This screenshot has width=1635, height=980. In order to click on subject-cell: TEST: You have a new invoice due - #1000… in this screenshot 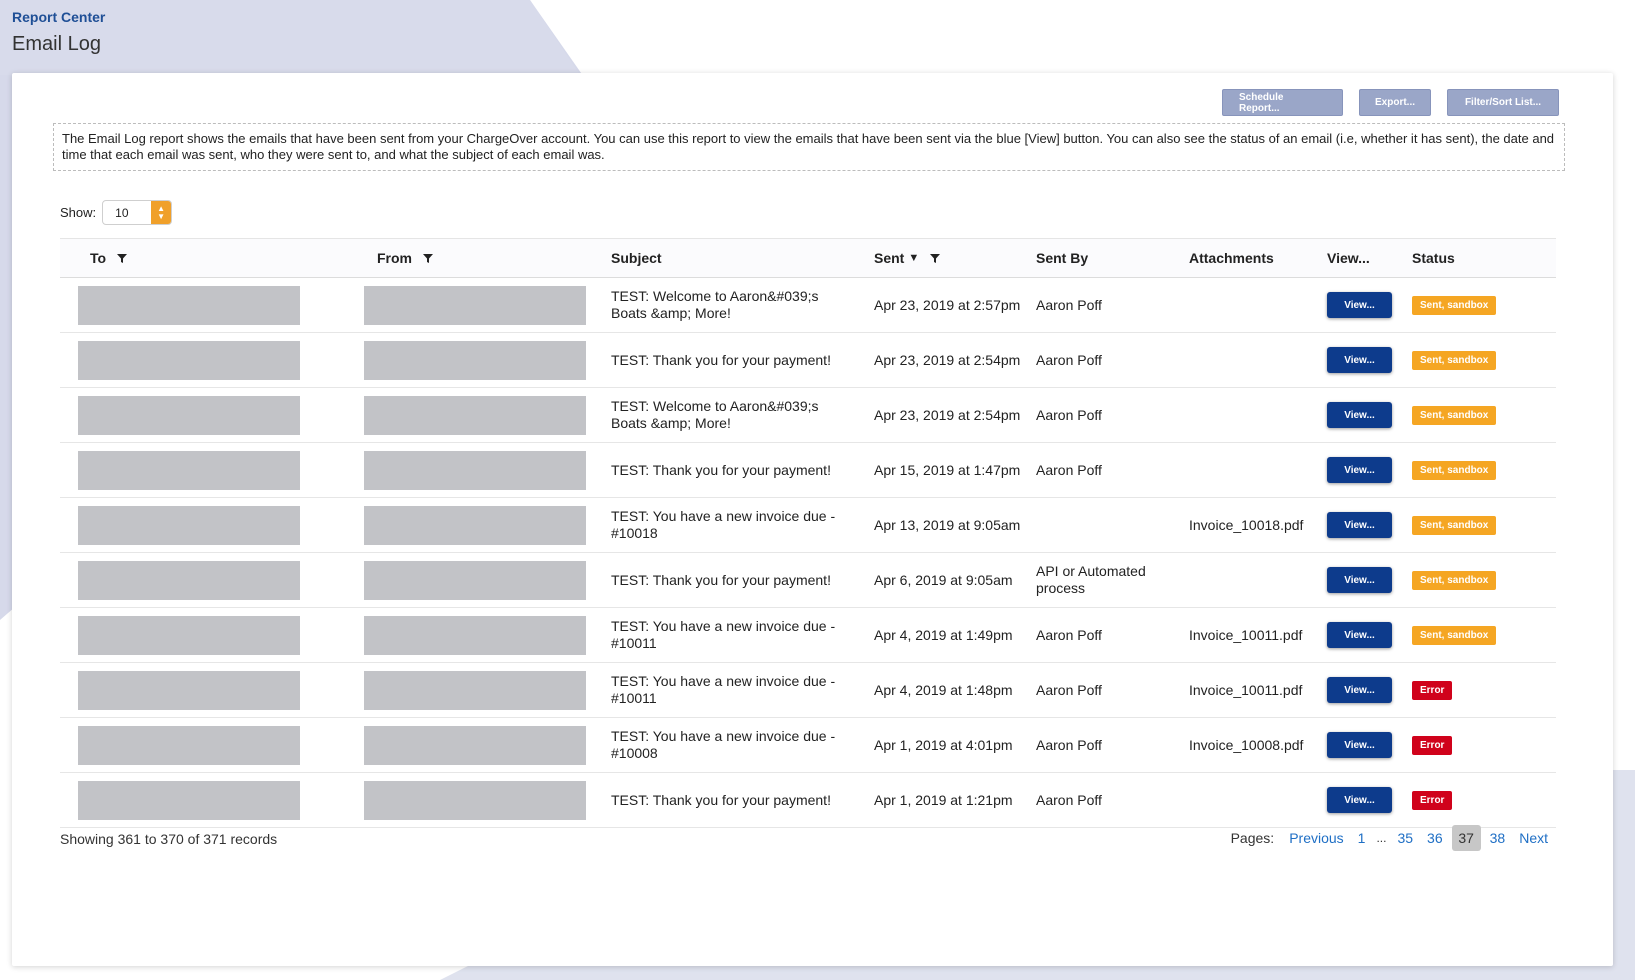, I will do `click(723, 744)`.